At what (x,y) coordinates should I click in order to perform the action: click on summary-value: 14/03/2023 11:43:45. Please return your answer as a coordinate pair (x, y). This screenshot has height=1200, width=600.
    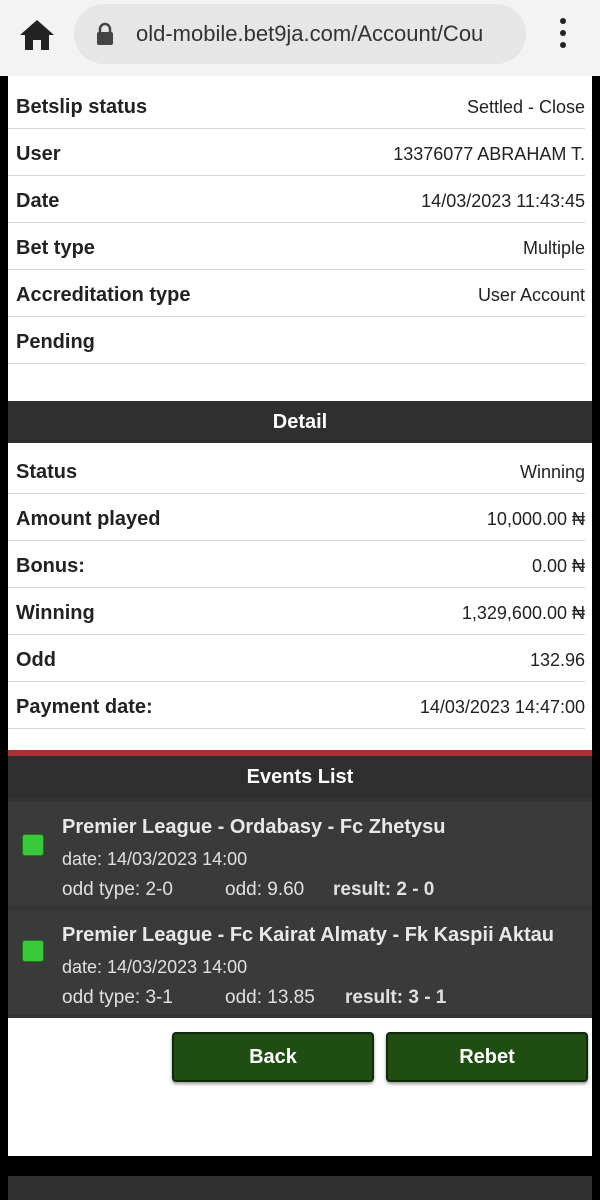
    Looking at the image, I should click on (503, 201).